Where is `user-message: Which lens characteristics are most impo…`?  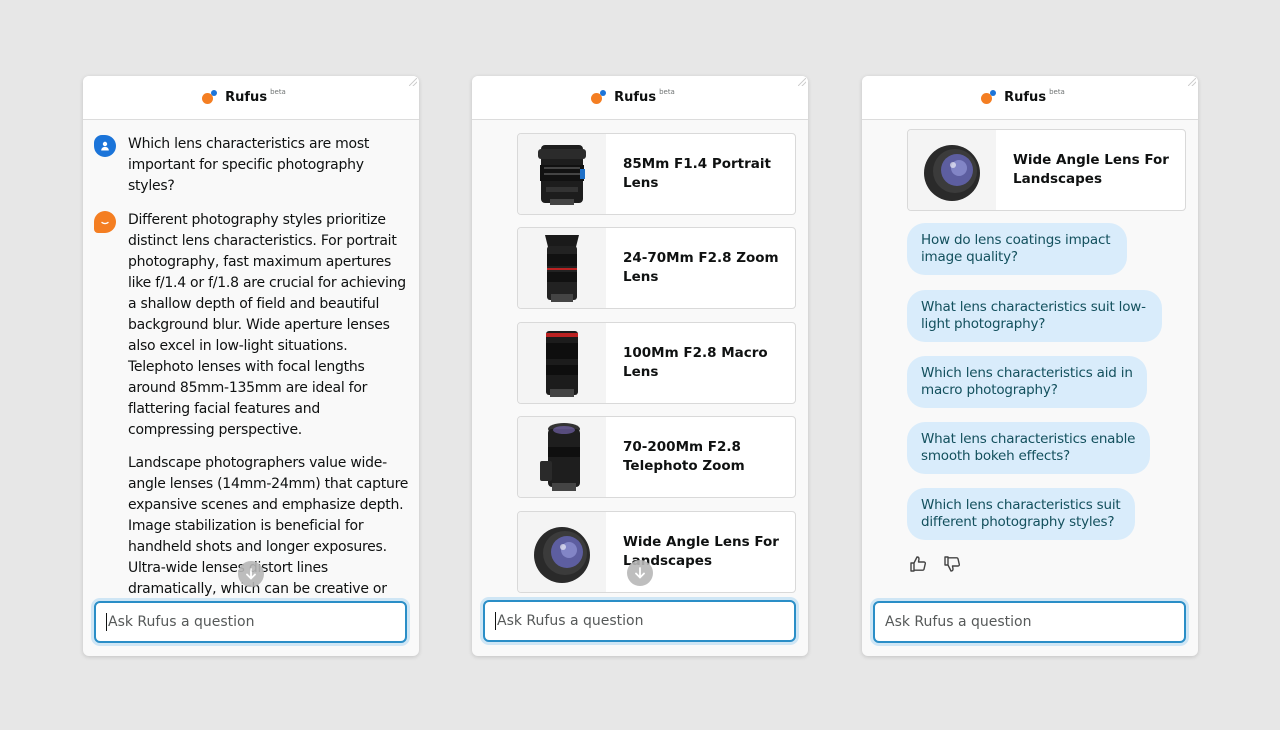 user-message: Which lens characteristics are most impo… is located at coordinates (251, 165).